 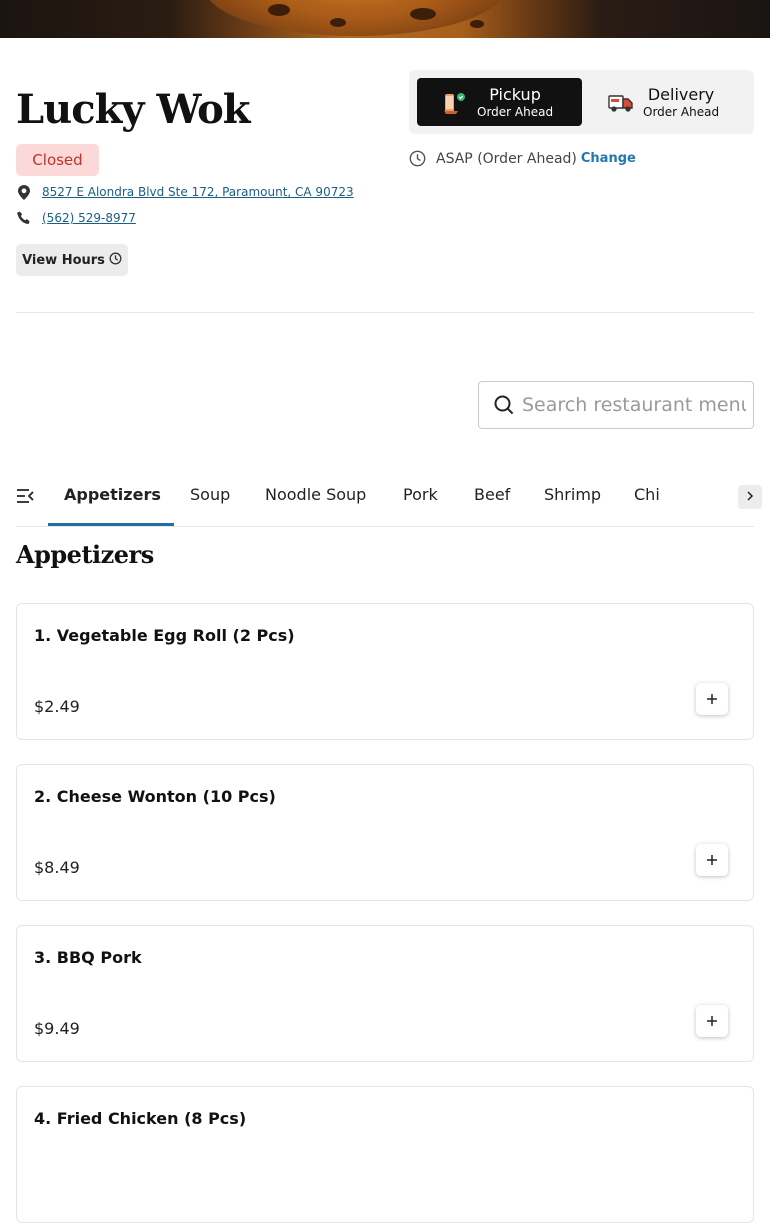 I want to click on phone-link: (562) 529-8977, so click(x=89, y=218).